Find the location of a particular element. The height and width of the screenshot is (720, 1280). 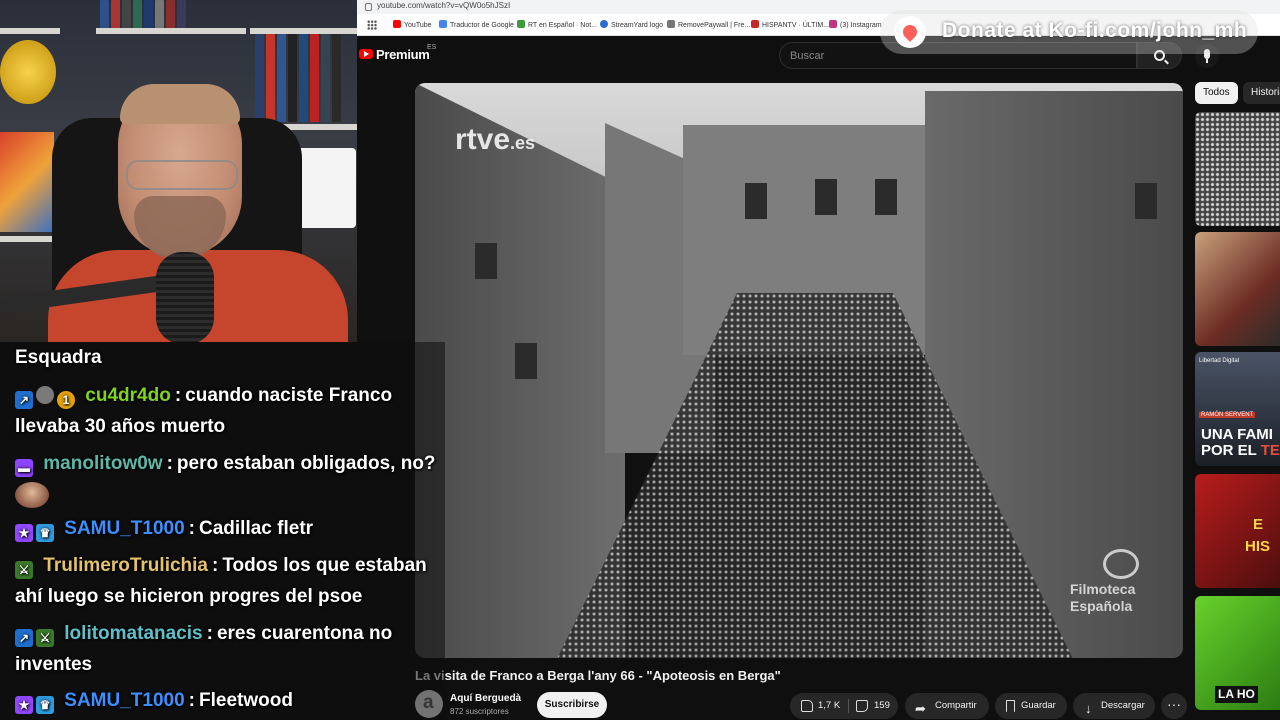

webcam-feed is located at coordinates (178, 171).